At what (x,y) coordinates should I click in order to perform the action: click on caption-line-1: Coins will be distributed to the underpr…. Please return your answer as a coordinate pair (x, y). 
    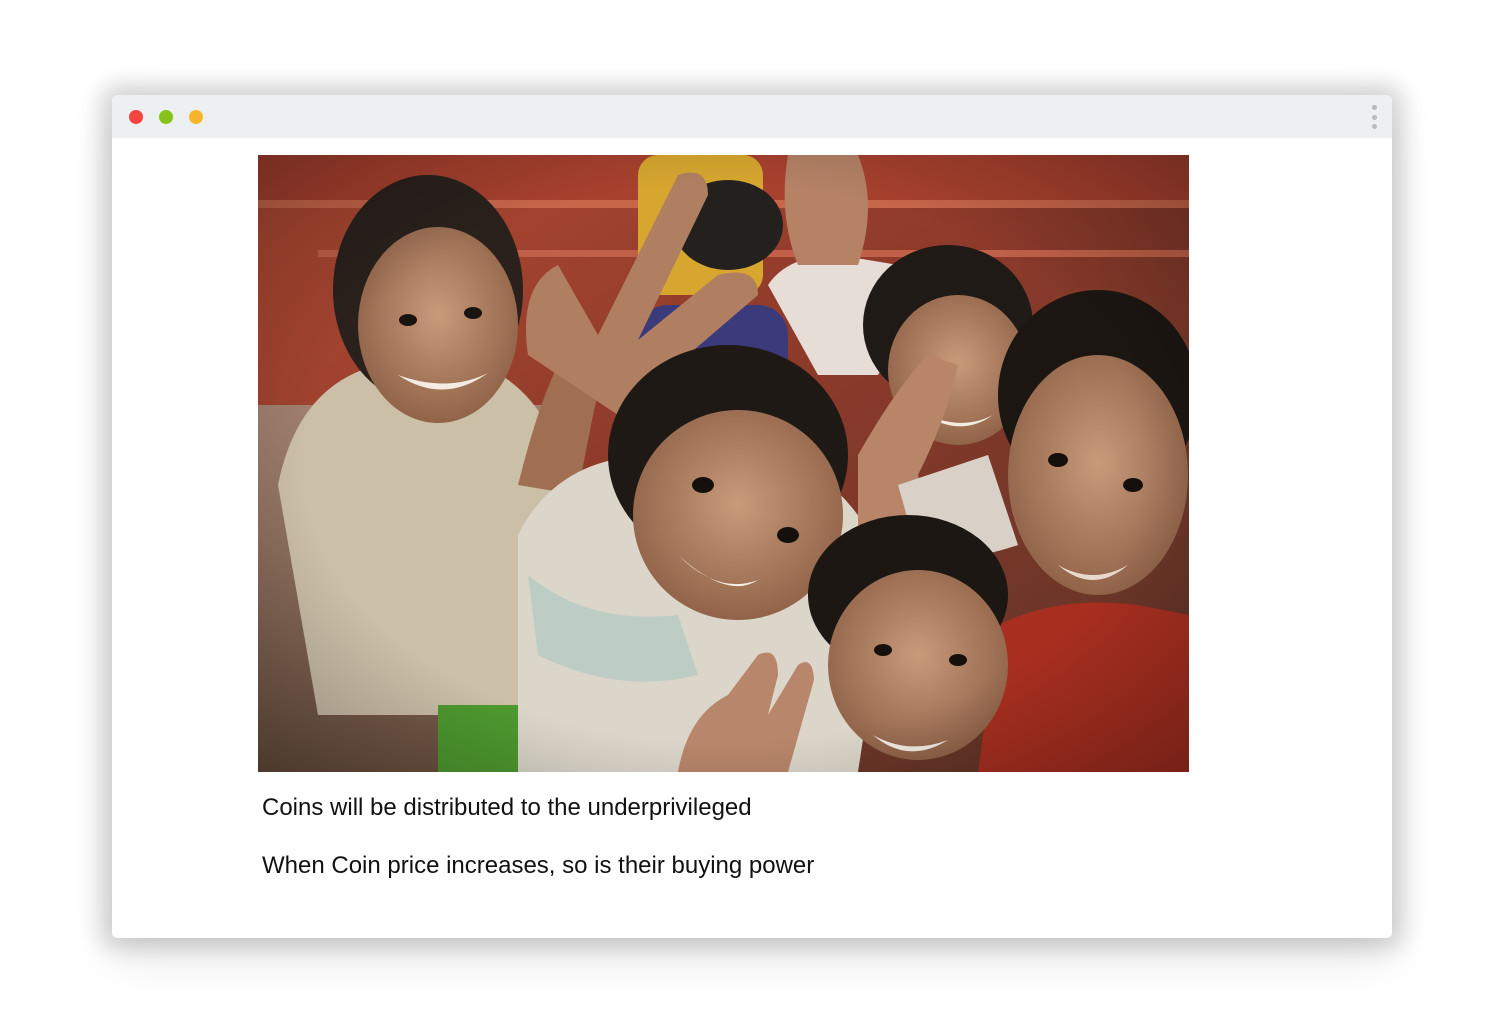
    Looking at the image, I should click on (507, 807).